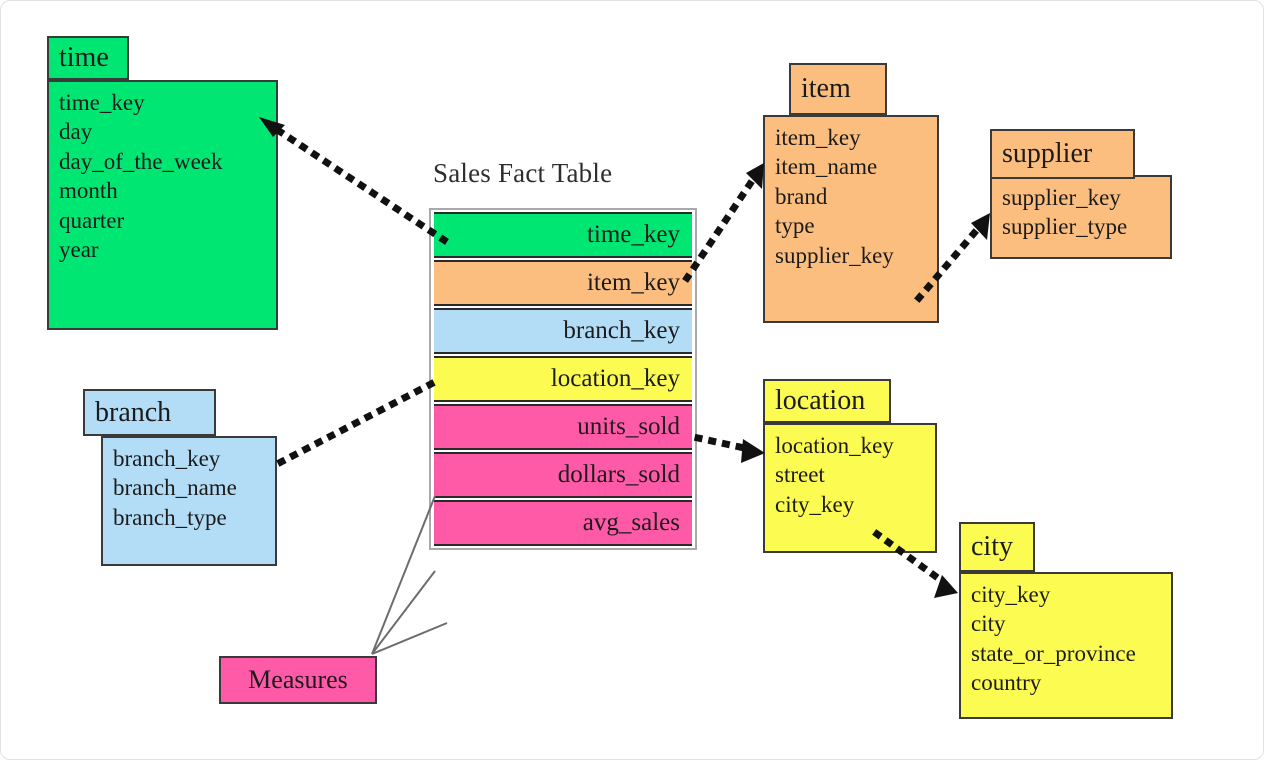 Image resolution: width=1264 pixels, height=760 pixels. What do you see at coordinates (563, 235) in the screenshot?
I see `fact-row: time_key` at bounding box center [563, 235].